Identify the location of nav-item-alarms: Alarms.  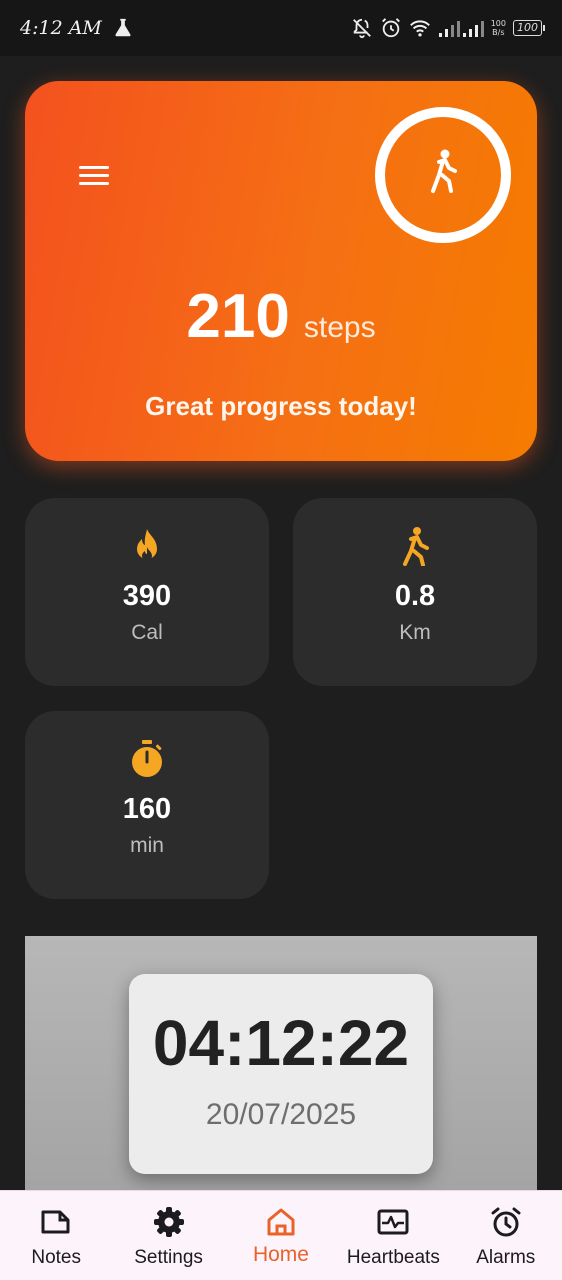
(506, 1230).